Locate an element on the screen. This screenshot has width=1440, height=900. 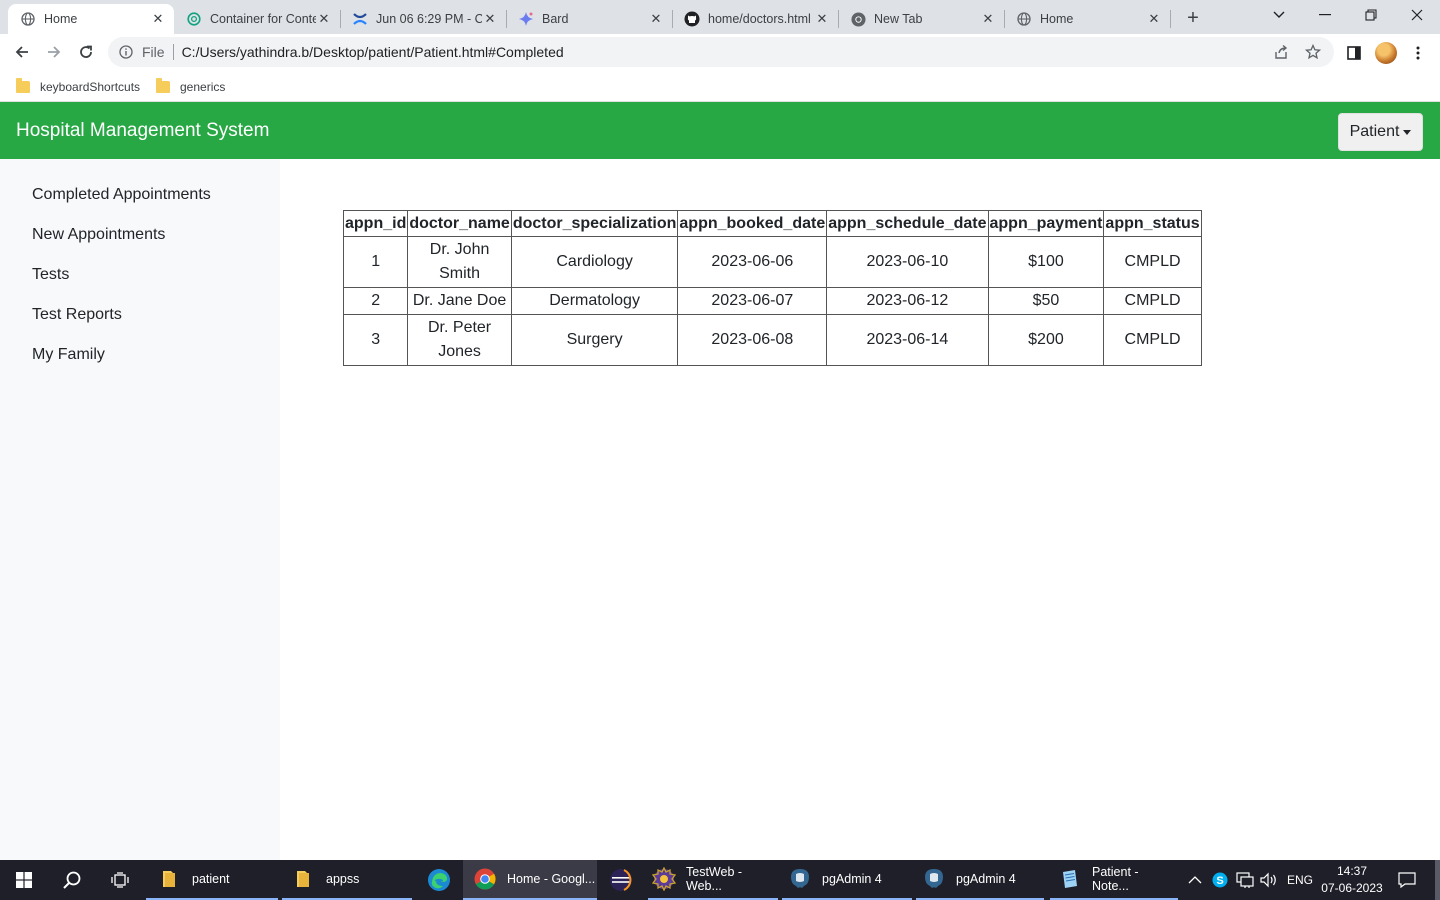
window-close-icon is located at coordinates (1417, 15).